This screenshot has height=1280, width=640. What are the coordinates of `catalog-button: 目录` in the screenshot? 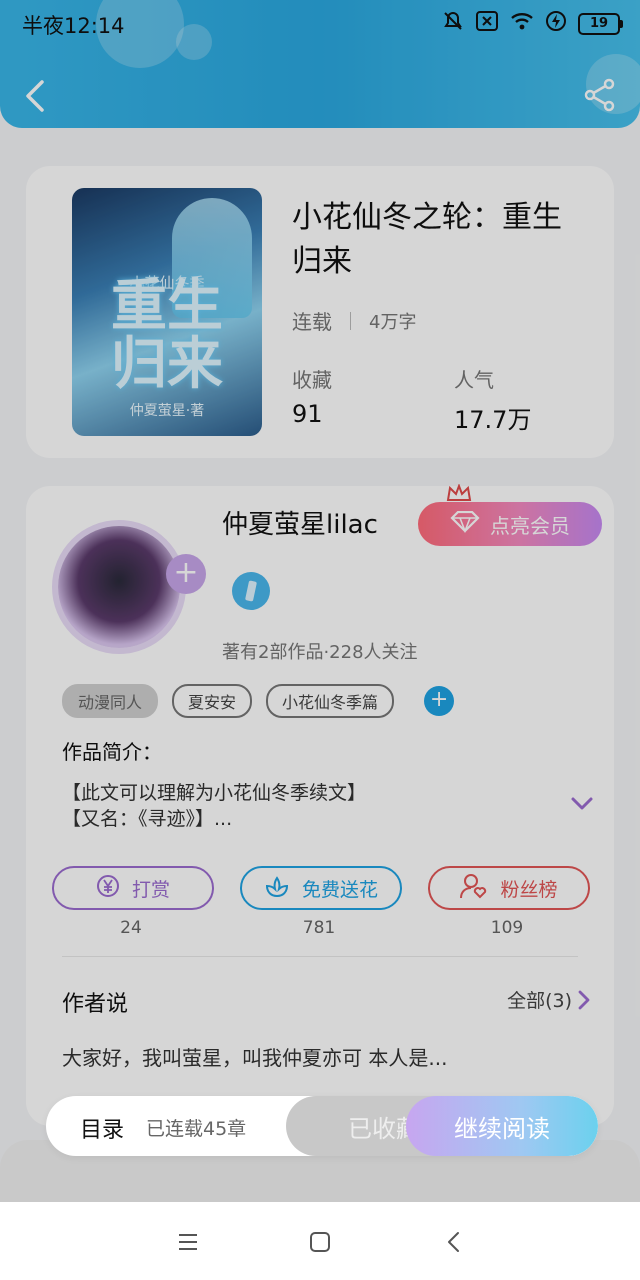 It's located at (102, 1128).